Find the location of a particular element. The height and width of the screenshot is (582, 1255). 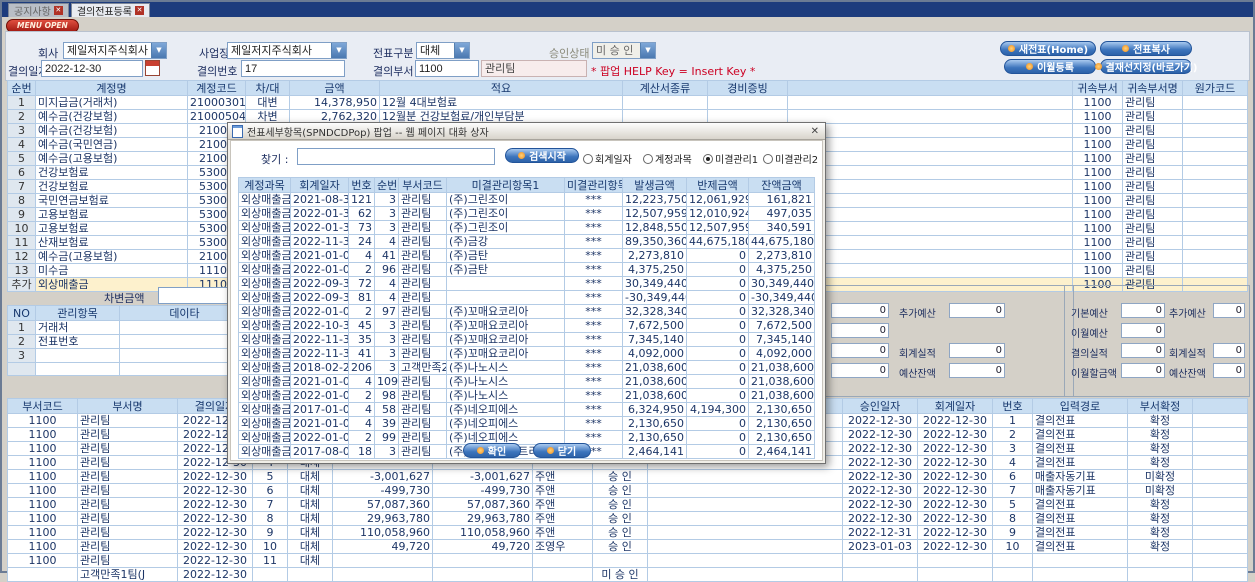

grid-cell: 7,345,140 is located at coordinates (654, 339).